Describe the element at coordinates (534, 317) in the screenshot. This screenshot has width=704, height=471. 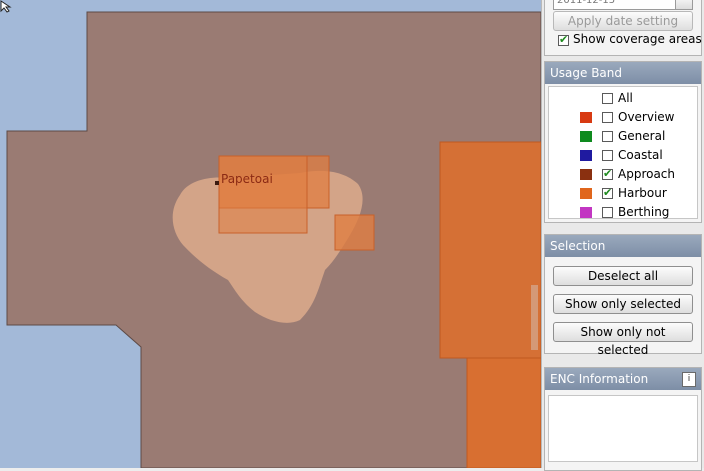
I see `island-edge-east` at that location.